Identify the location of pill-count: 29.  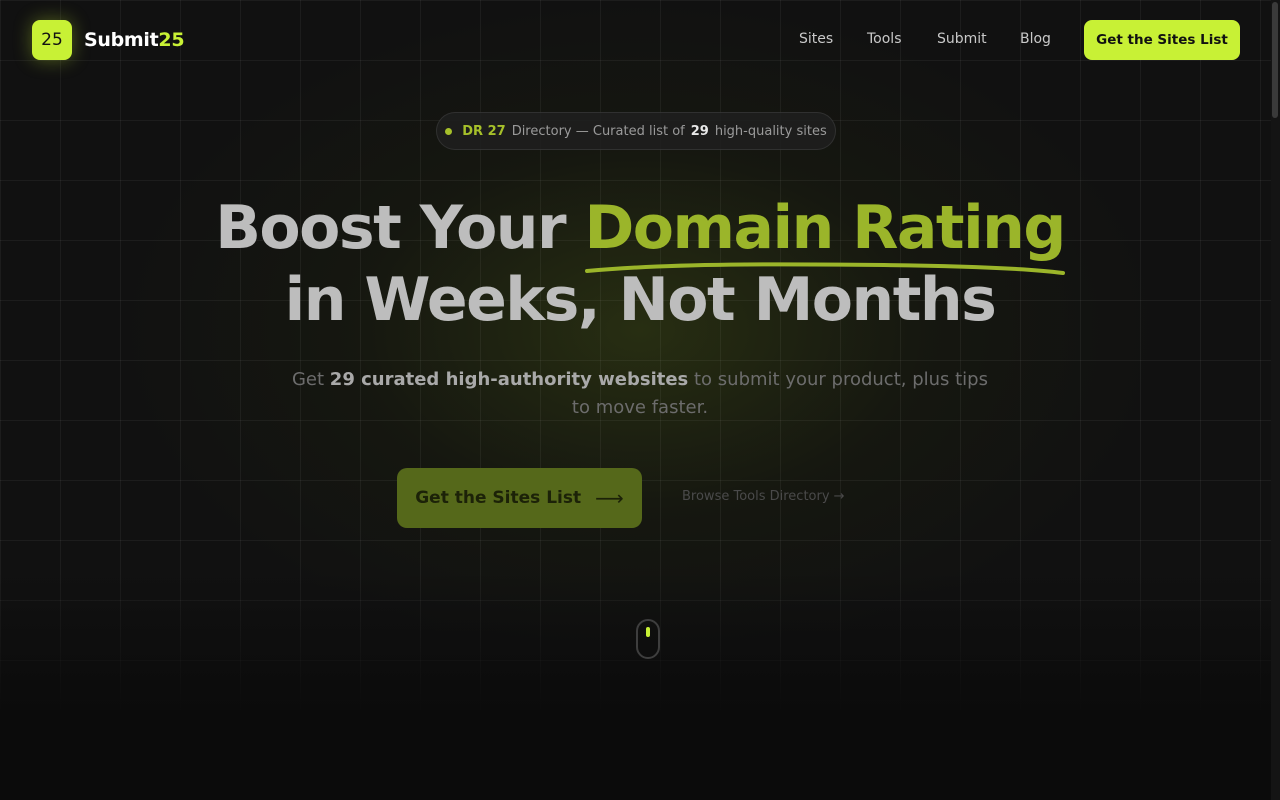
(699, 131).